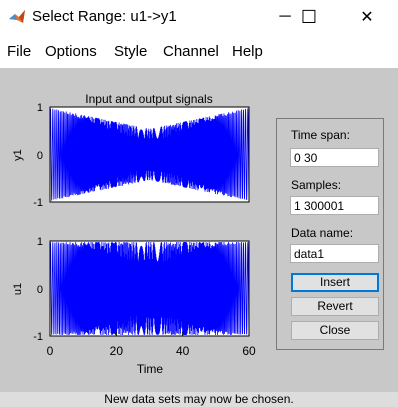 Image resolution: width=398 pixels, height=407 pixels. Describe the element at coordinates (150, 369) in the screenshot. I see `bottom-xlabel: Time` at that location.